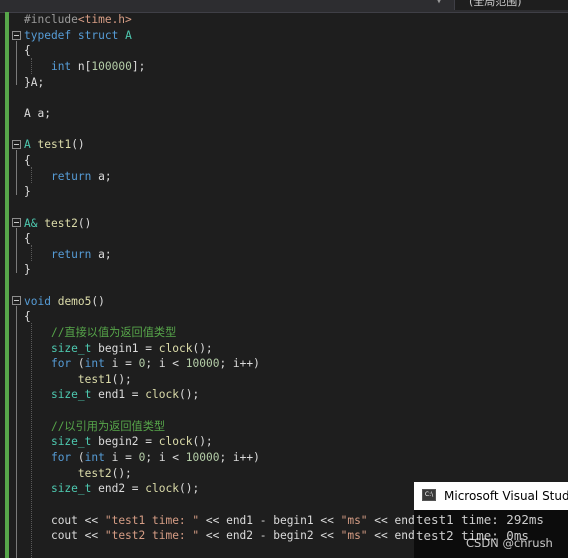 Image resolution: width=568 pixels, height=558 pixels. What do you see at coordinates (58, 223) in the screenshot?
I see `code-line: A& test2()` at bounding box center [58, 223].